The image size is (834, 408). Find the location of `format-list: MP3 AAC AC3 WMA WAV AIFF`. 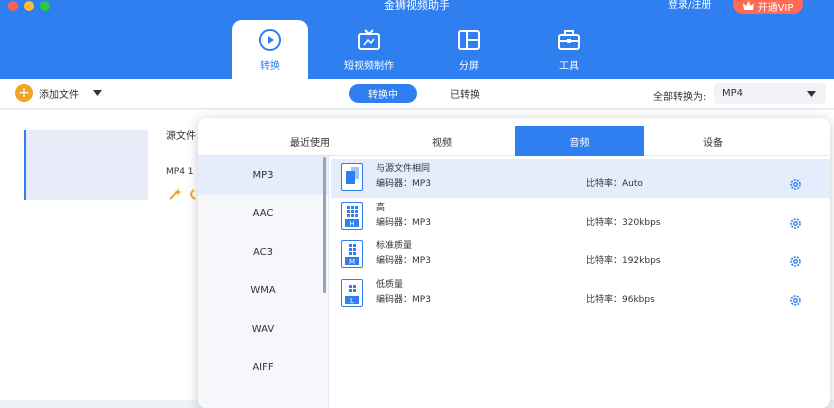

format-list: MP3 AAC AC3 WMA WAV AIFF is located at coordinates (263, 282).